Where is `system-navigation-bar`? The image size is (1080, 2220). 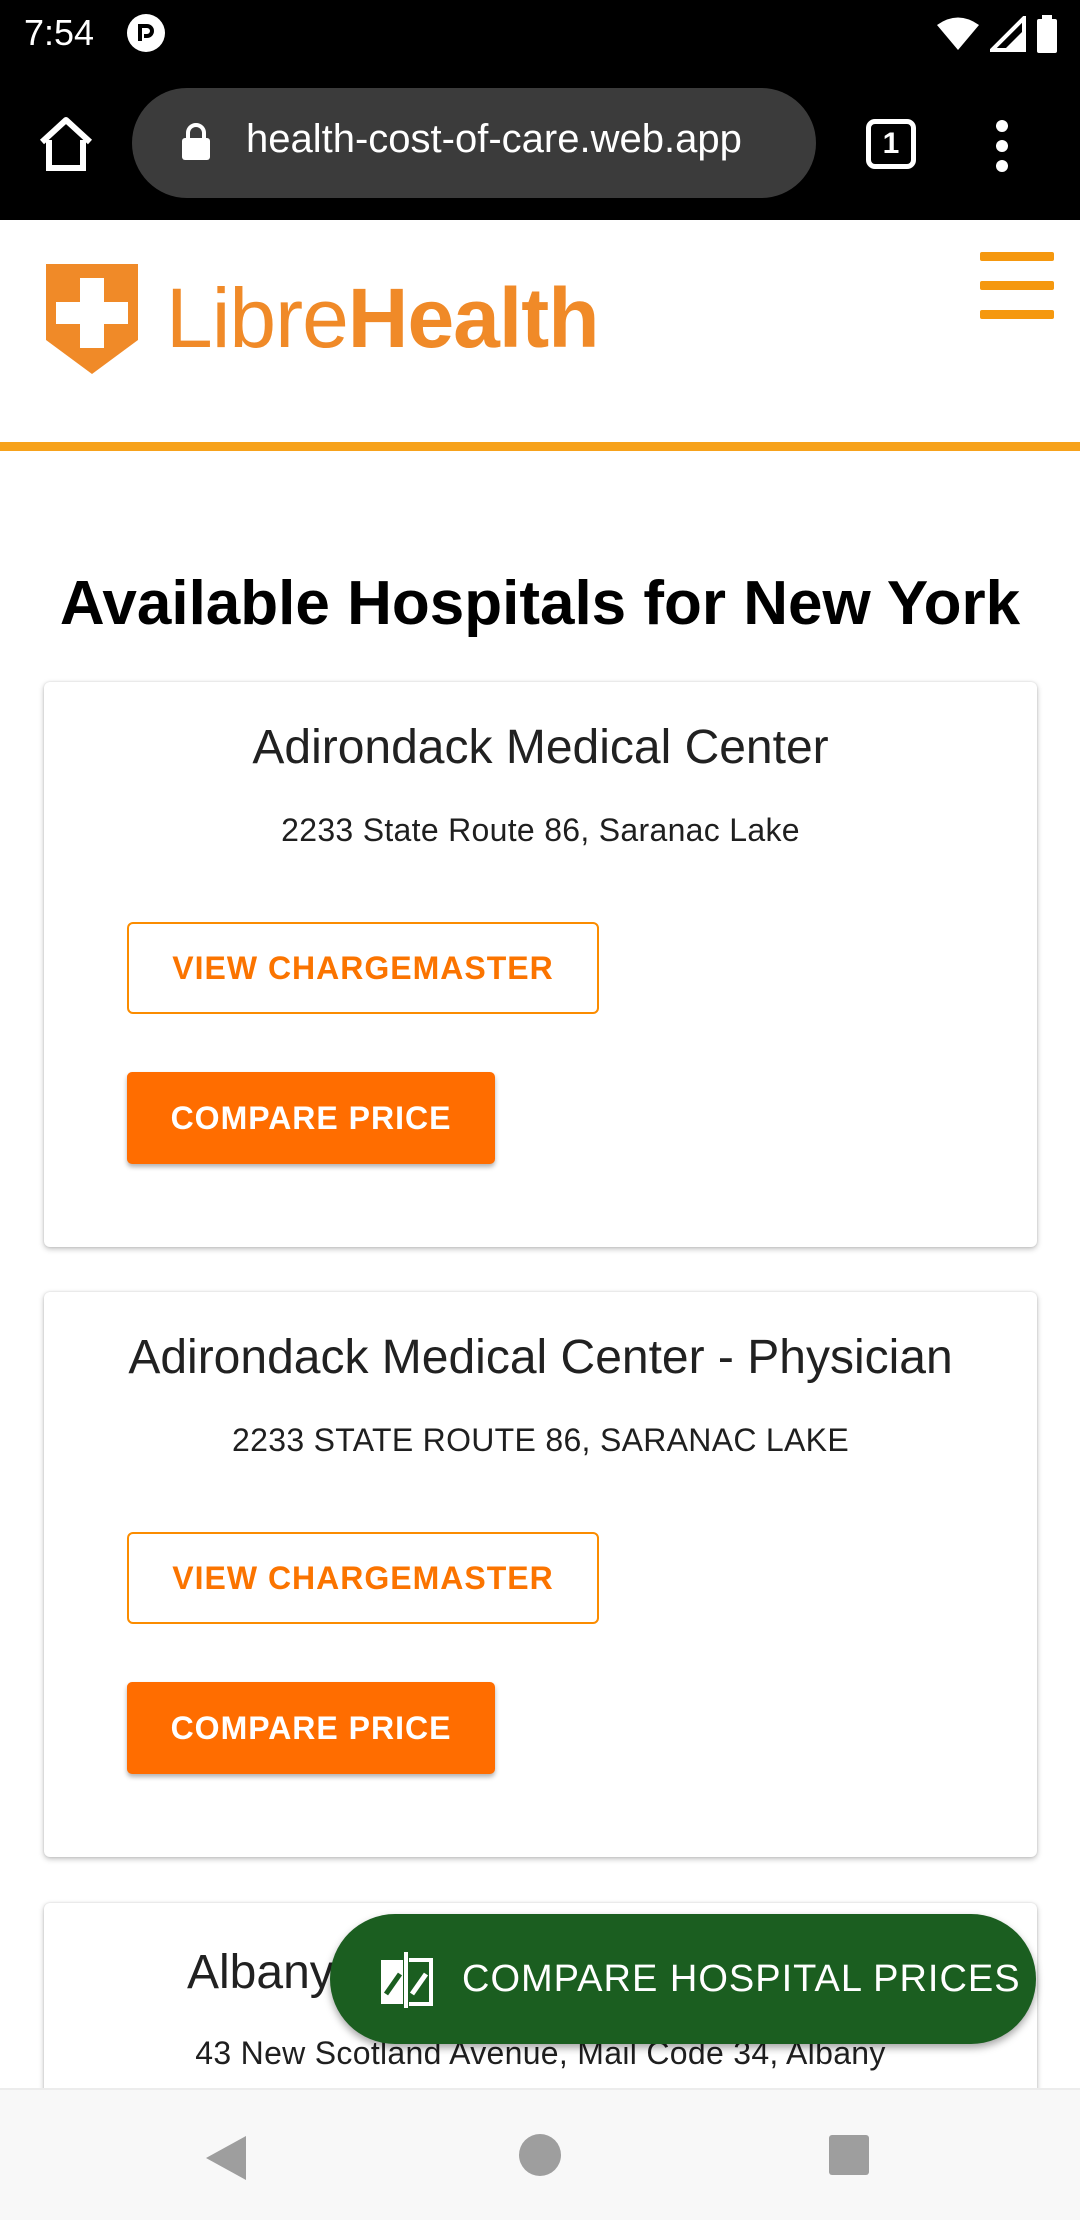
system-navigation-bar is located at coordinates (540, 2154).